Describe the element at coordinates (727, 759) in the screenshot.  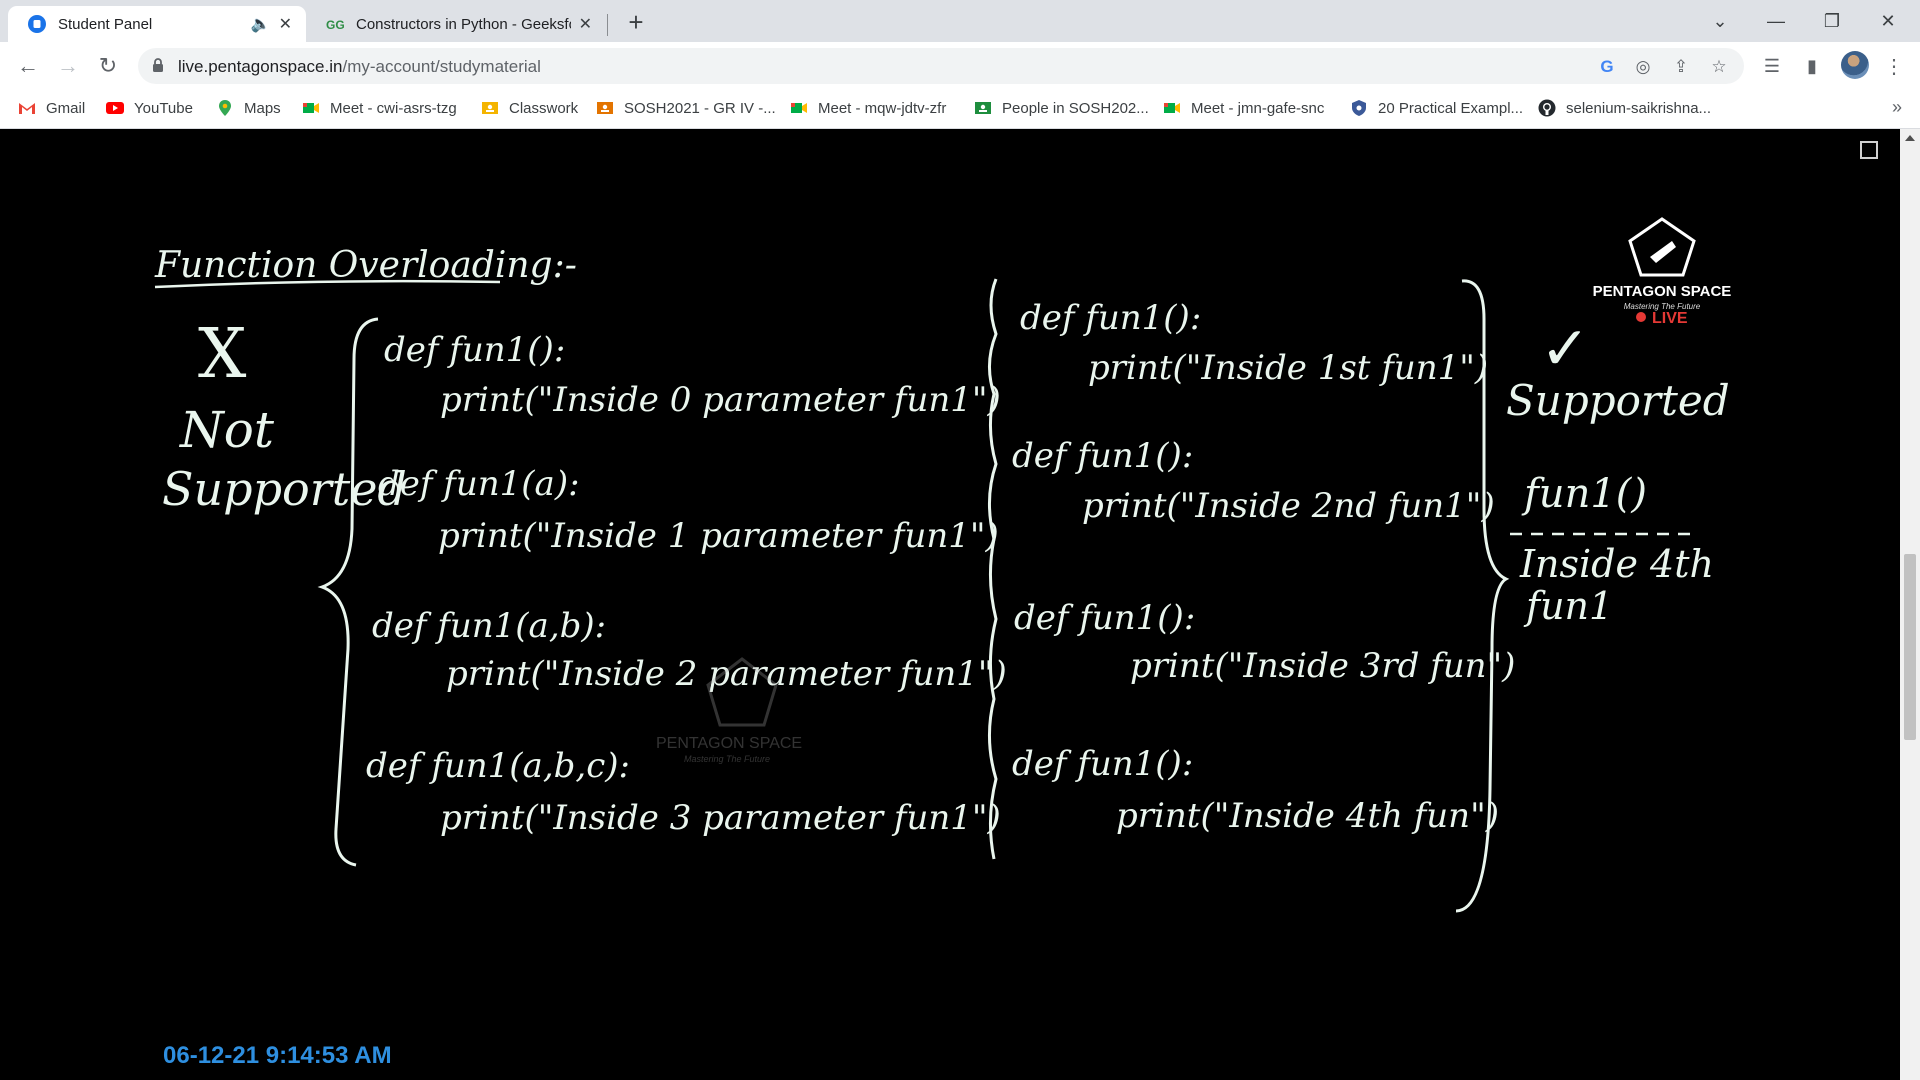
I see `watermark-tagline: Mastering The Future` at that location.